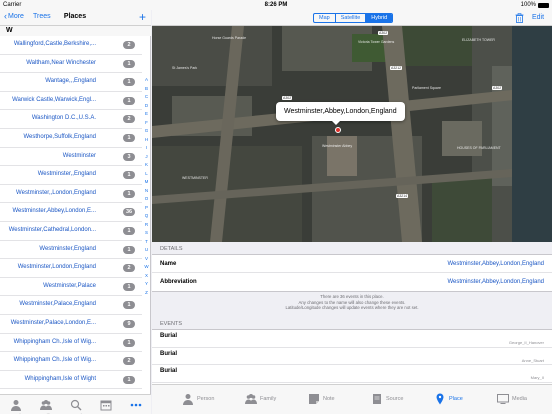  What do you see at coordinates (519, 18) in the screenshot?
I see `trash-icon` at bounding box center [519, 18].